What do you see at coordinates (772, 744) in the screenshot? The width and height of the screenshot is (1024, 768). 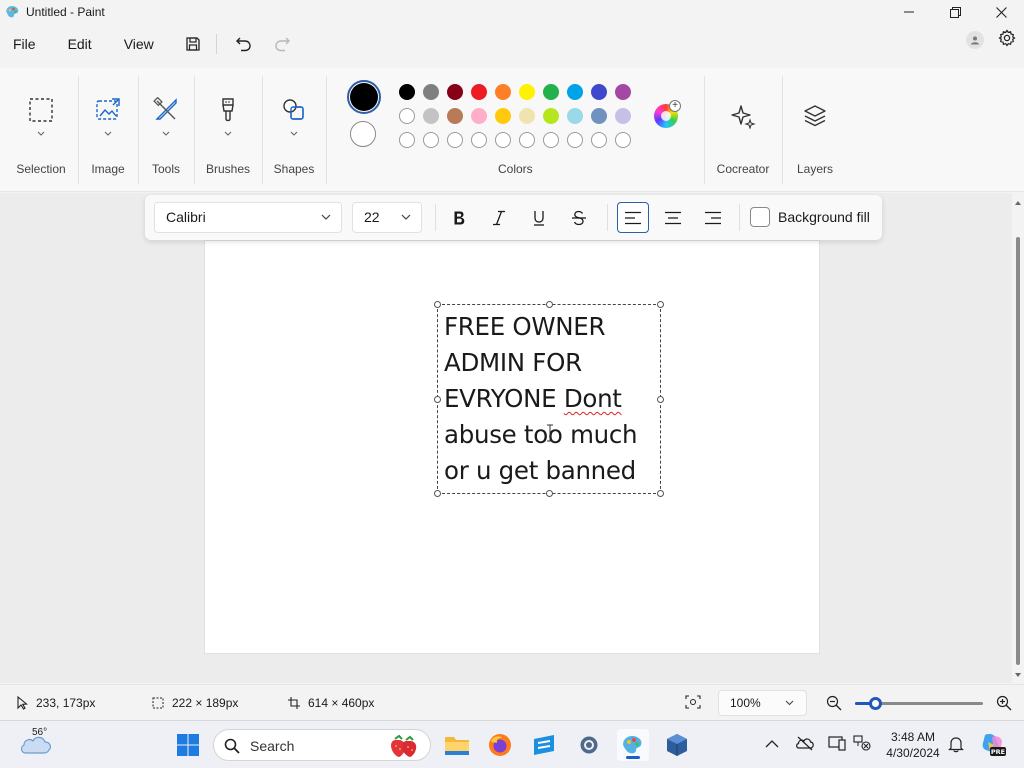 I see `show-hidden-icons-button` at bounding box center [772, 744].